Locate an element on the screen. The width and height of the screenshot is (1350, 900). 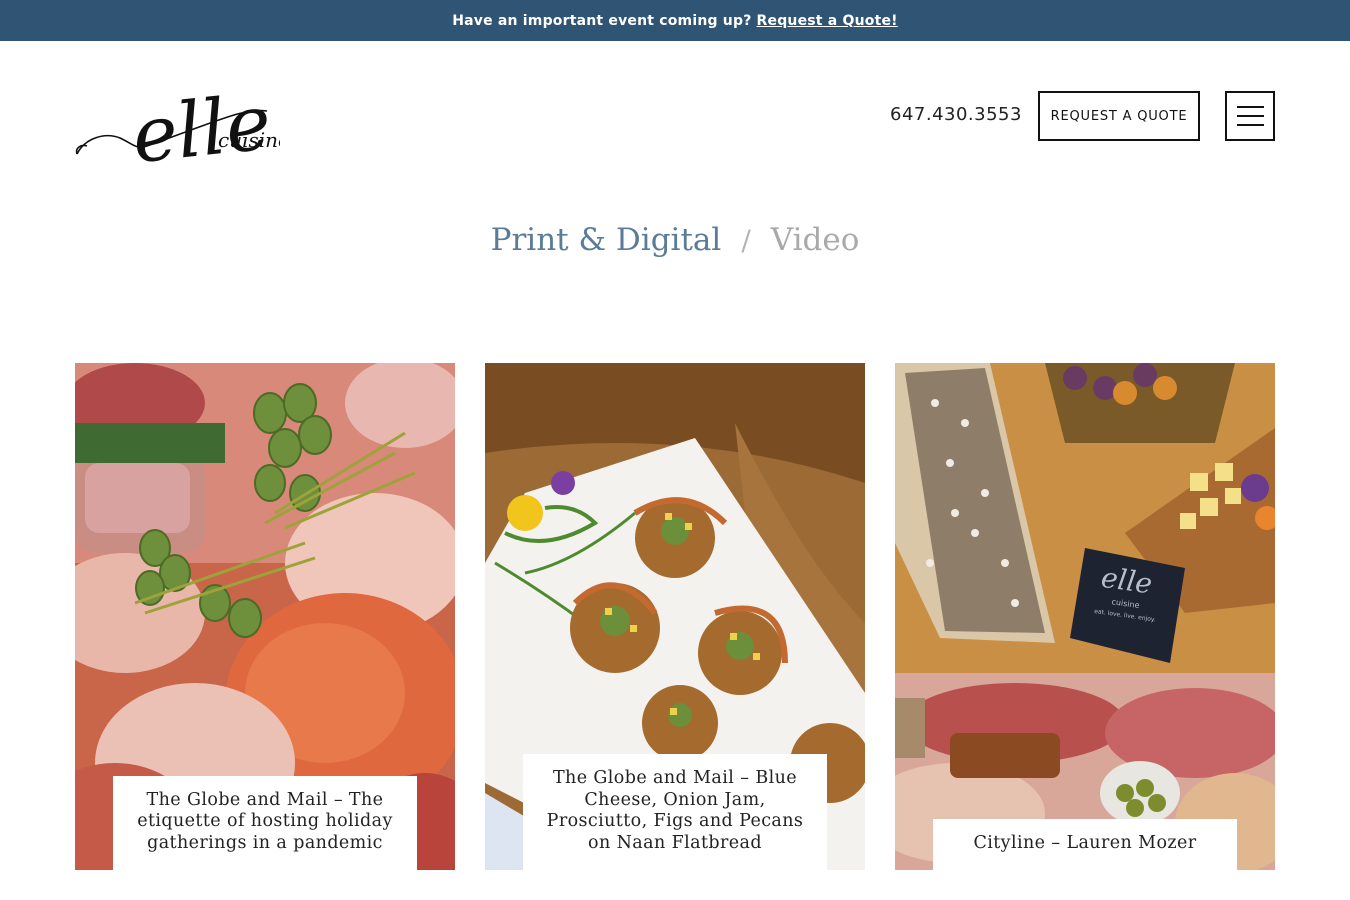
hamburger-menu-icon is located at coordinates (1250, 116).